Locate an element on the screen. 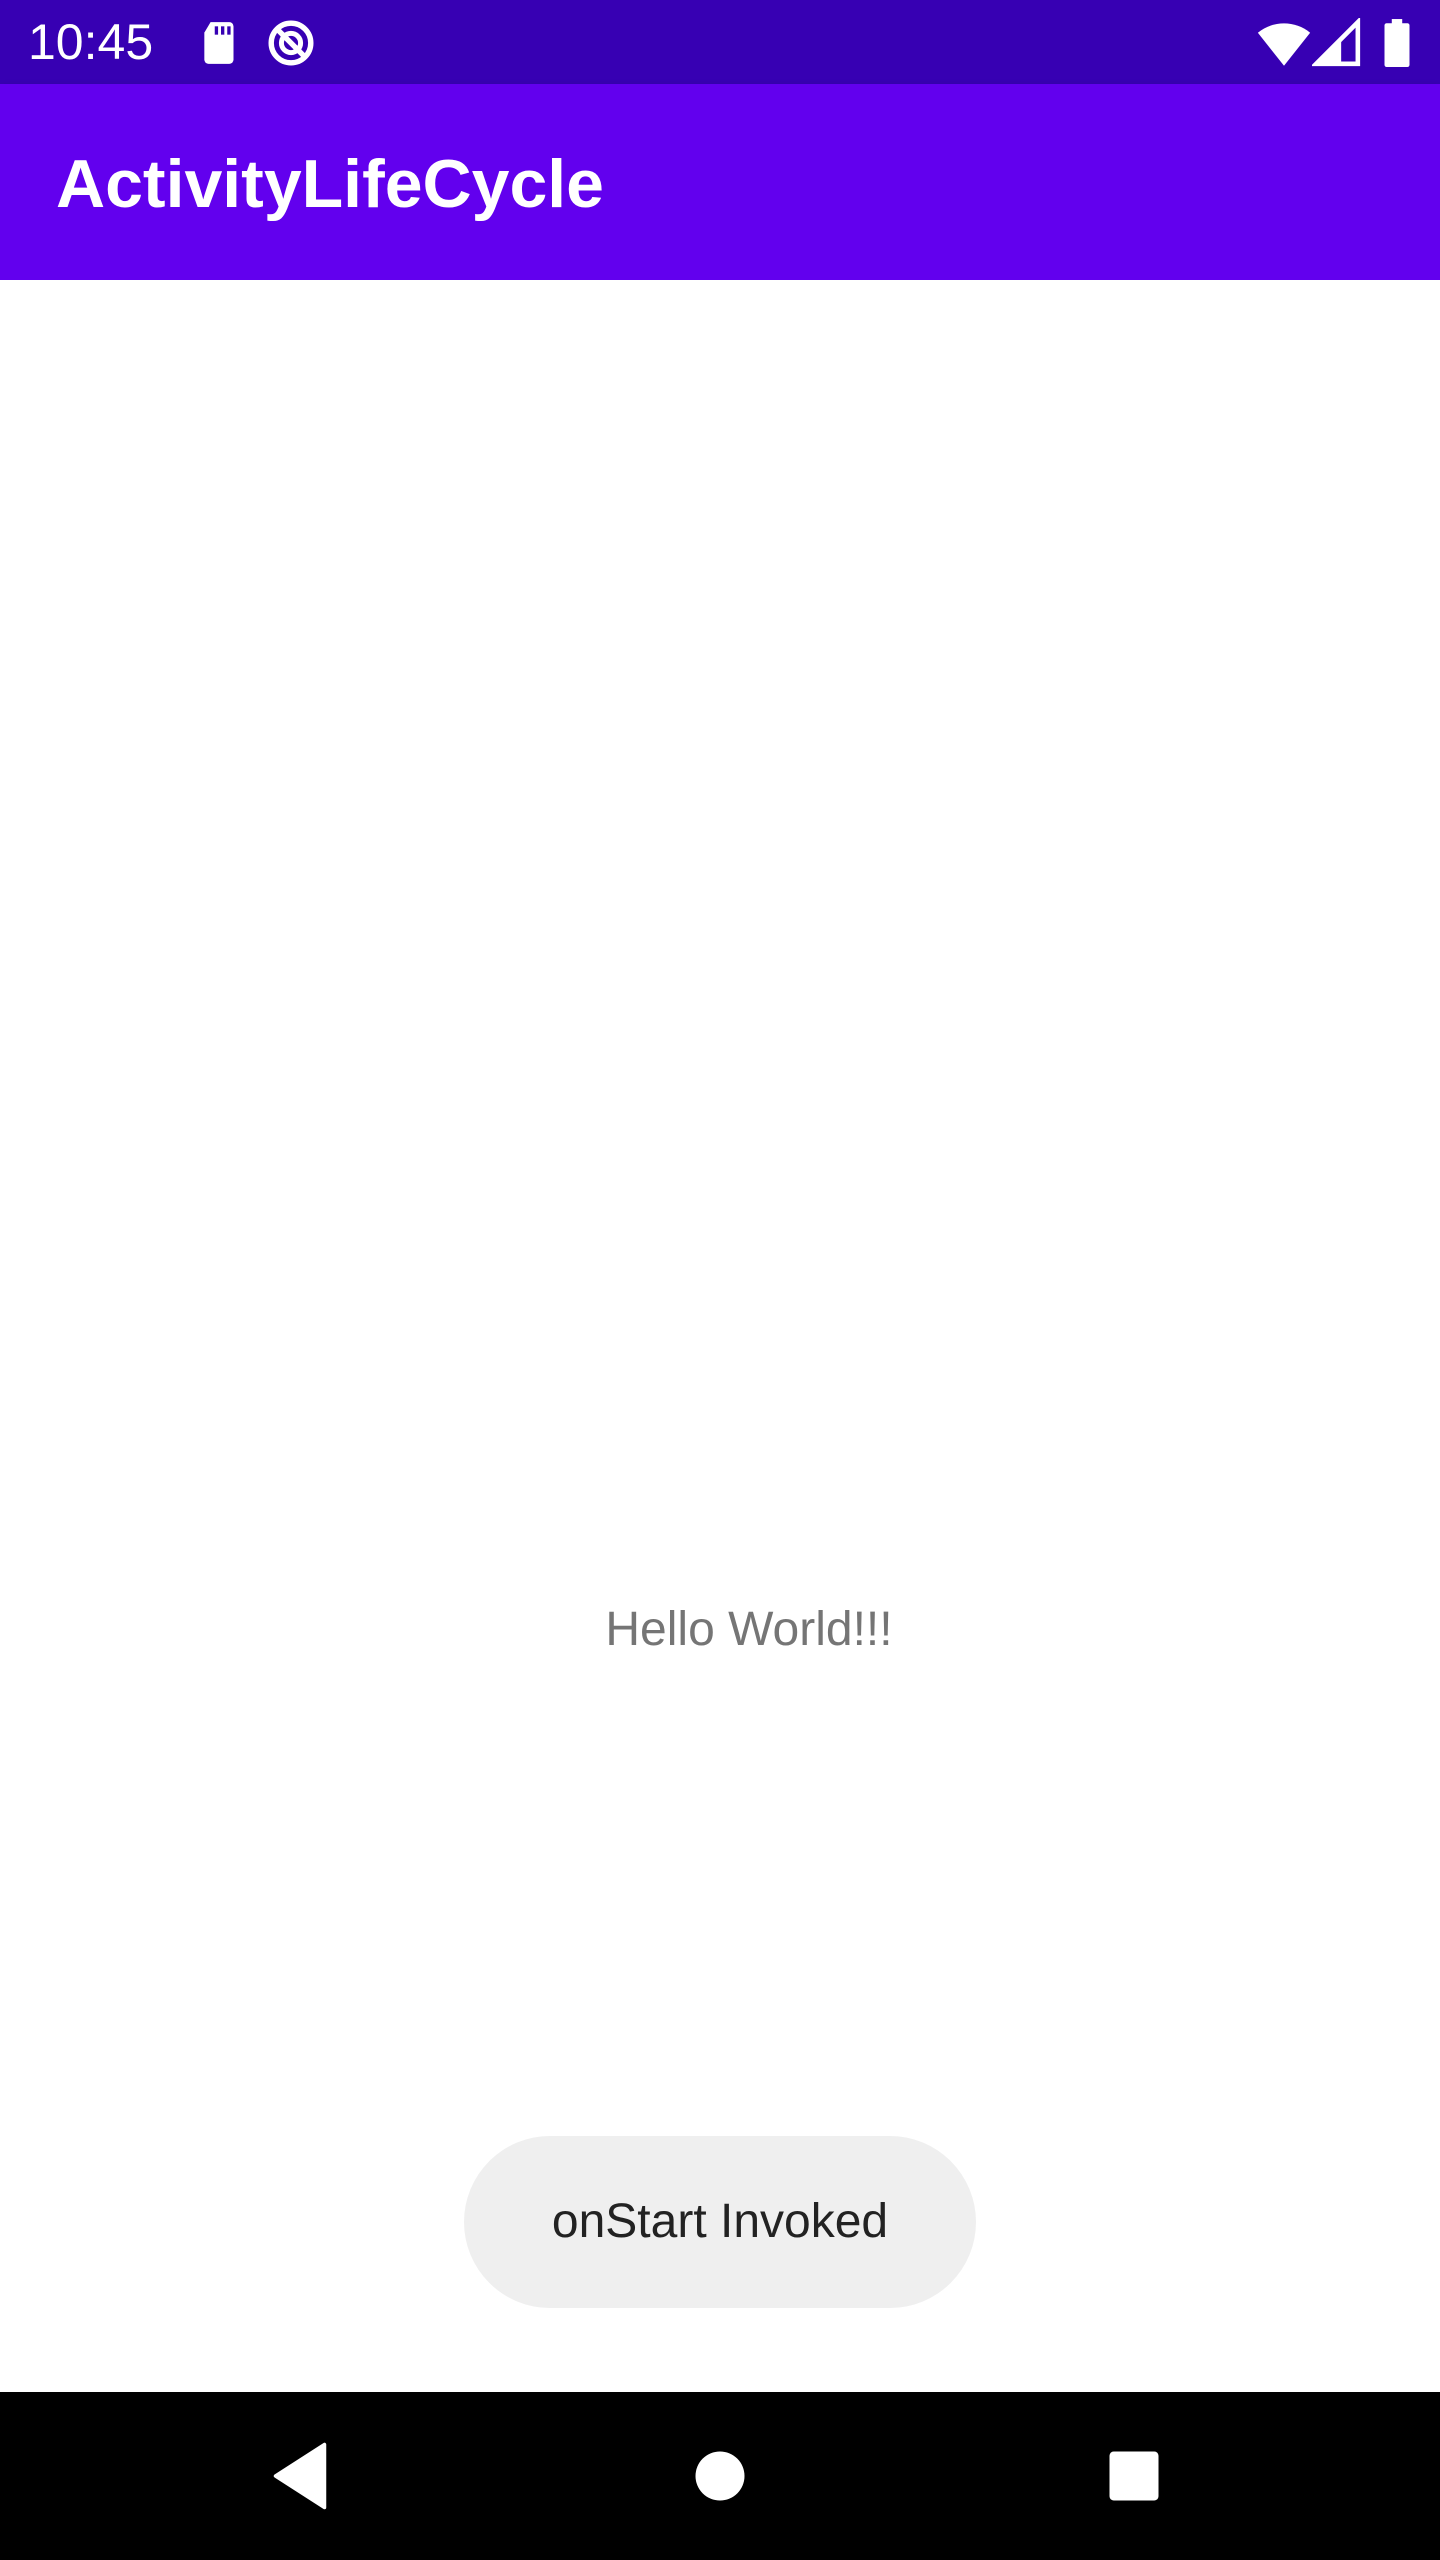 This screenshot has width=1440, height=2560. navigation-bar is located at coordinates (720, 2476).